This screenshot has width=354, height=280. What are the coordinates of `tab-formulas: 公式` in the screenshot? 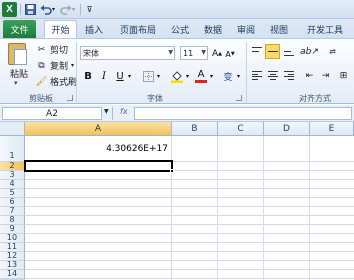 It's located at (180, 29).